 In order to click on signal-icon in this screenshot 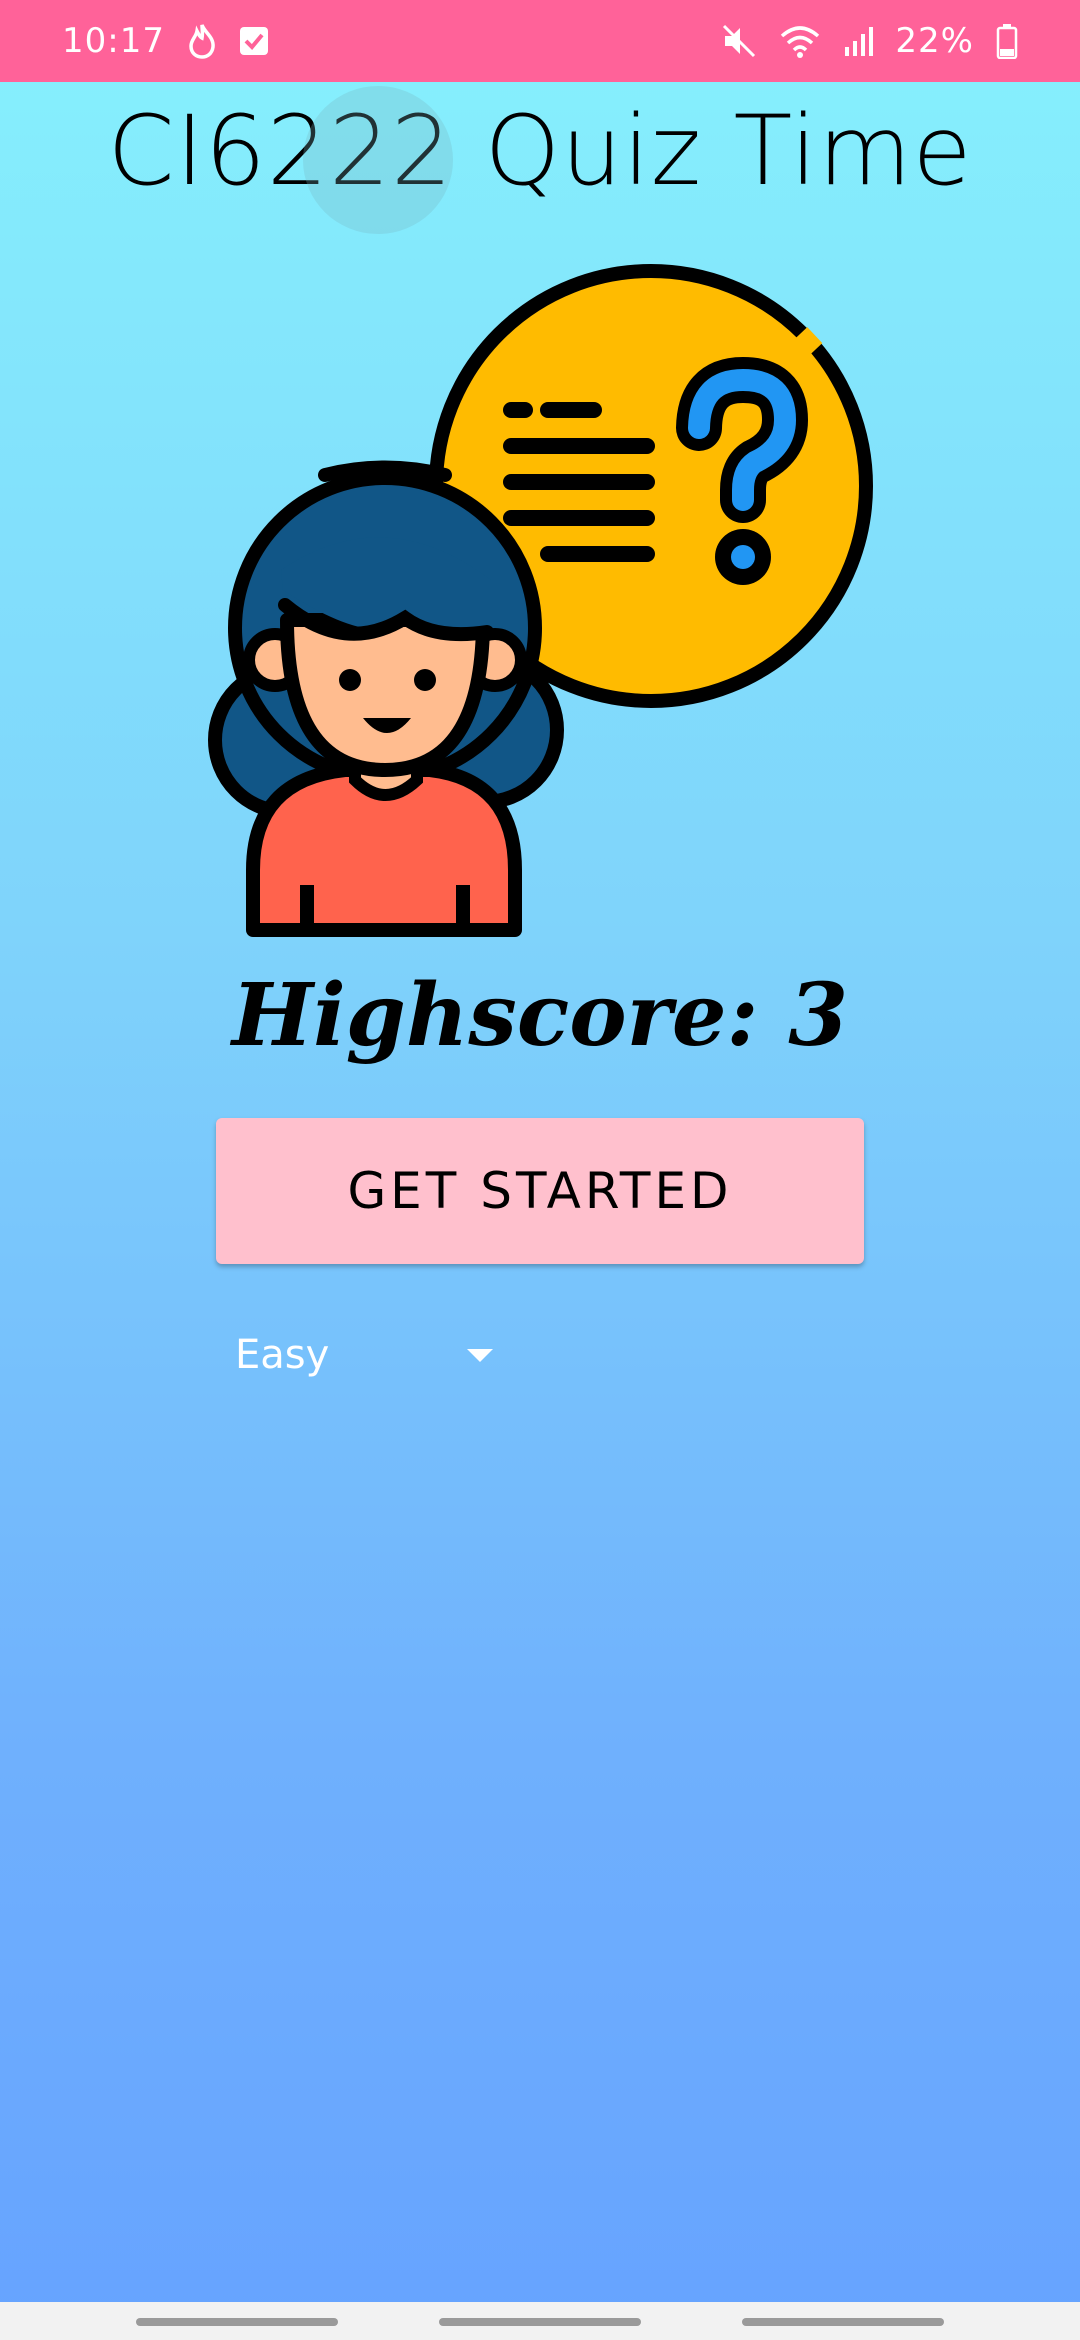, I will do `click(858, 41)`.